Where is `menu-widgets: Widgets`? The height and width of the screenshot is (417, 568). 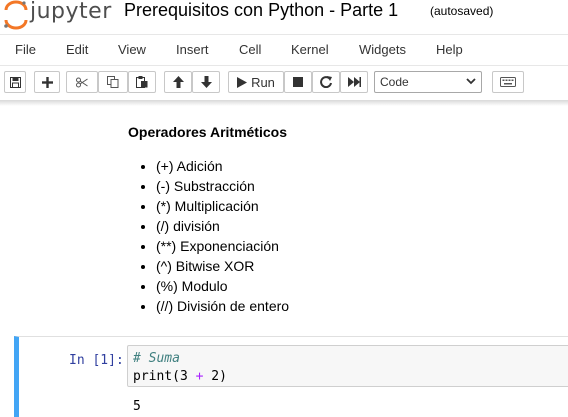
menu-widgets: Widgets is located at coordinates (382, 49).